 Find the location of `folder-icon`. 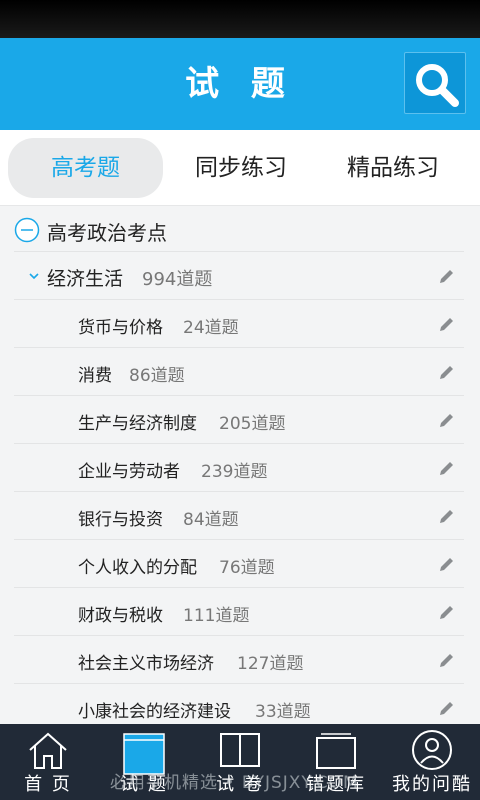

folder-icon is located at coordinates (336, 751).